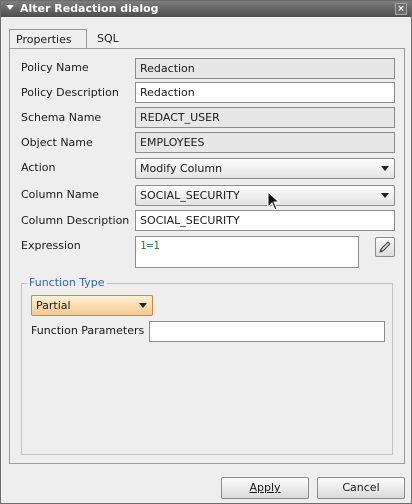  Describe the element at coordinates (70, 92) in the screenshot. I see `policy-description-label: Policy Description` at that location.